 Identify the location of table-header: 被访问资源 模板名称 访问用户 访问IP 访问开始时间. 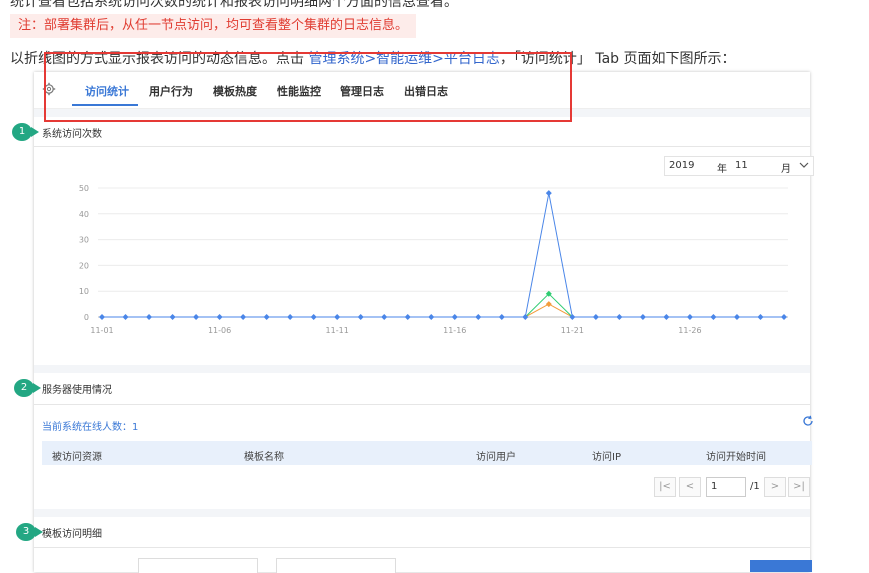
(427, 453).